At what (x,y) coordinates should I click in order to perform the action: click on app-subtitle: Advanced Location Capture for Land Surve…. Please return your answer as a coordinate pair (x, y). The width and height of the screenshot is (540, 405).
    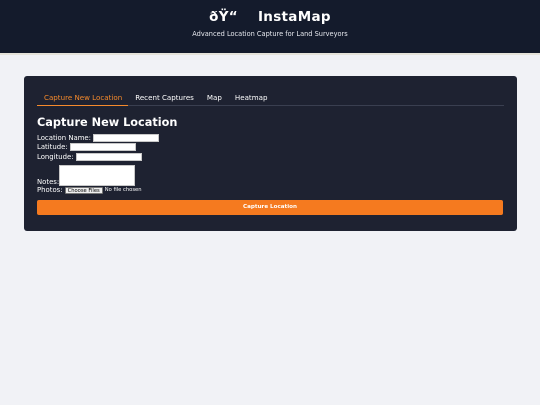
    Looking at the image, I should click on (270, 34).